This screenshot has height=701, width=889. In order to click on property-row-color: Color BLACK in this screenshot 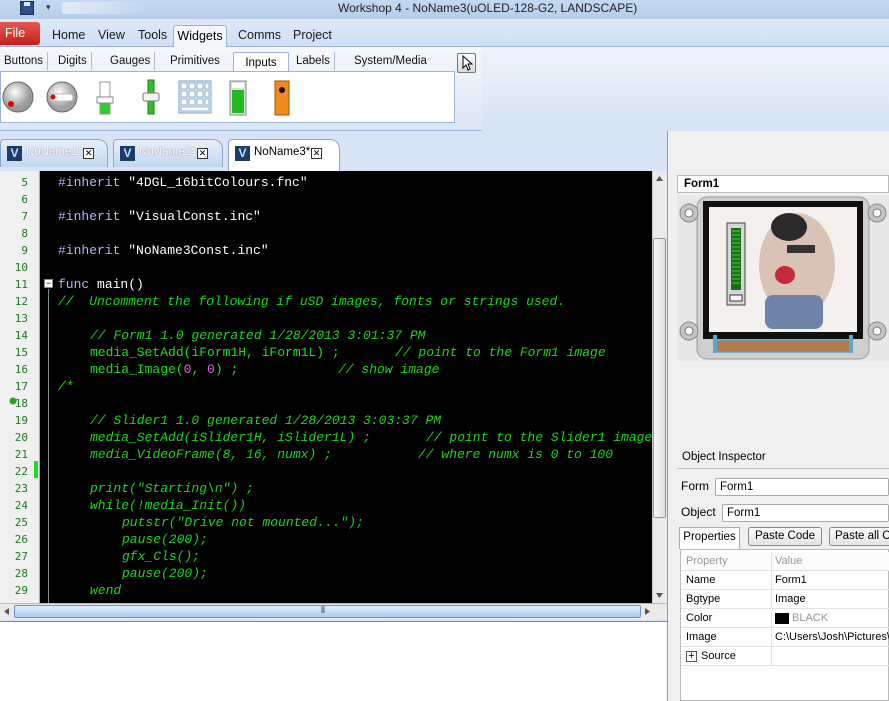, I will do `click(785, 618)`.